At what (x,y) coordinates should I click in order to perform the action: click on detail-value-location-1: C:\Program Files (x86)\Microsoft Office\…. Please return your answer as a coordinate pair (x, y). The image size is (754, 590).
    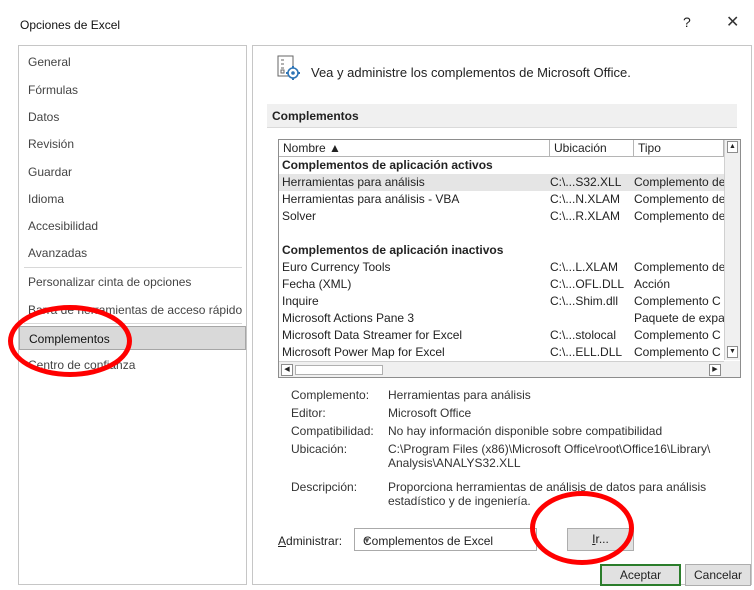
    Looking at the image, I should click on (549, 449).